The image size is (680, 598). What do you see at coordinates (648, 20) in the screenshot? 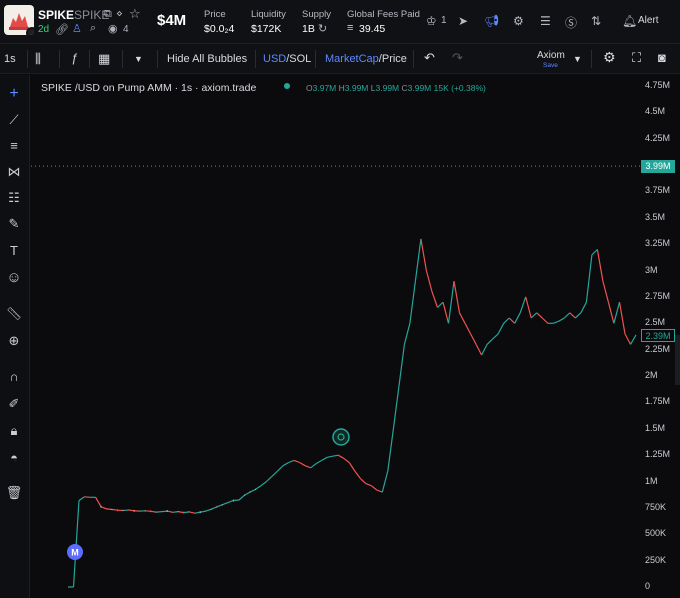
I see `alert-button: Alert` at bounding box center [648, 20].